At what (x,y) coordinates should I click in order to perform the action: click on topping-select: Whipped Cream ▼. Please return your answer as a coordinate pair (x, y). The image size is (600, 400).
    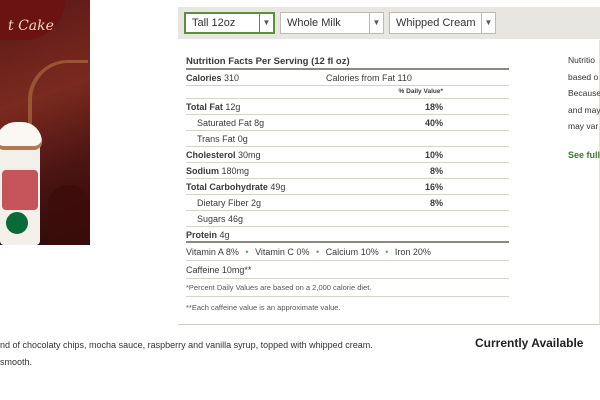
    Looking at the image, I should click on (442, 23).